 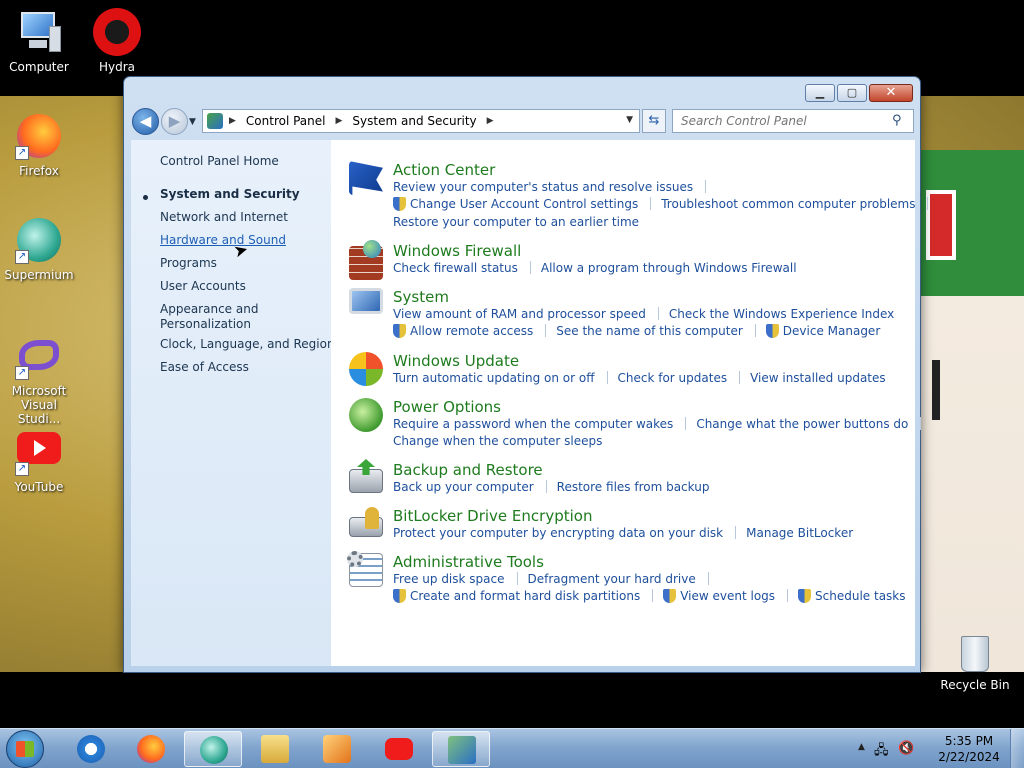 I want to click on nav-system-and-security: System and Security, so click(x=230, y=194).